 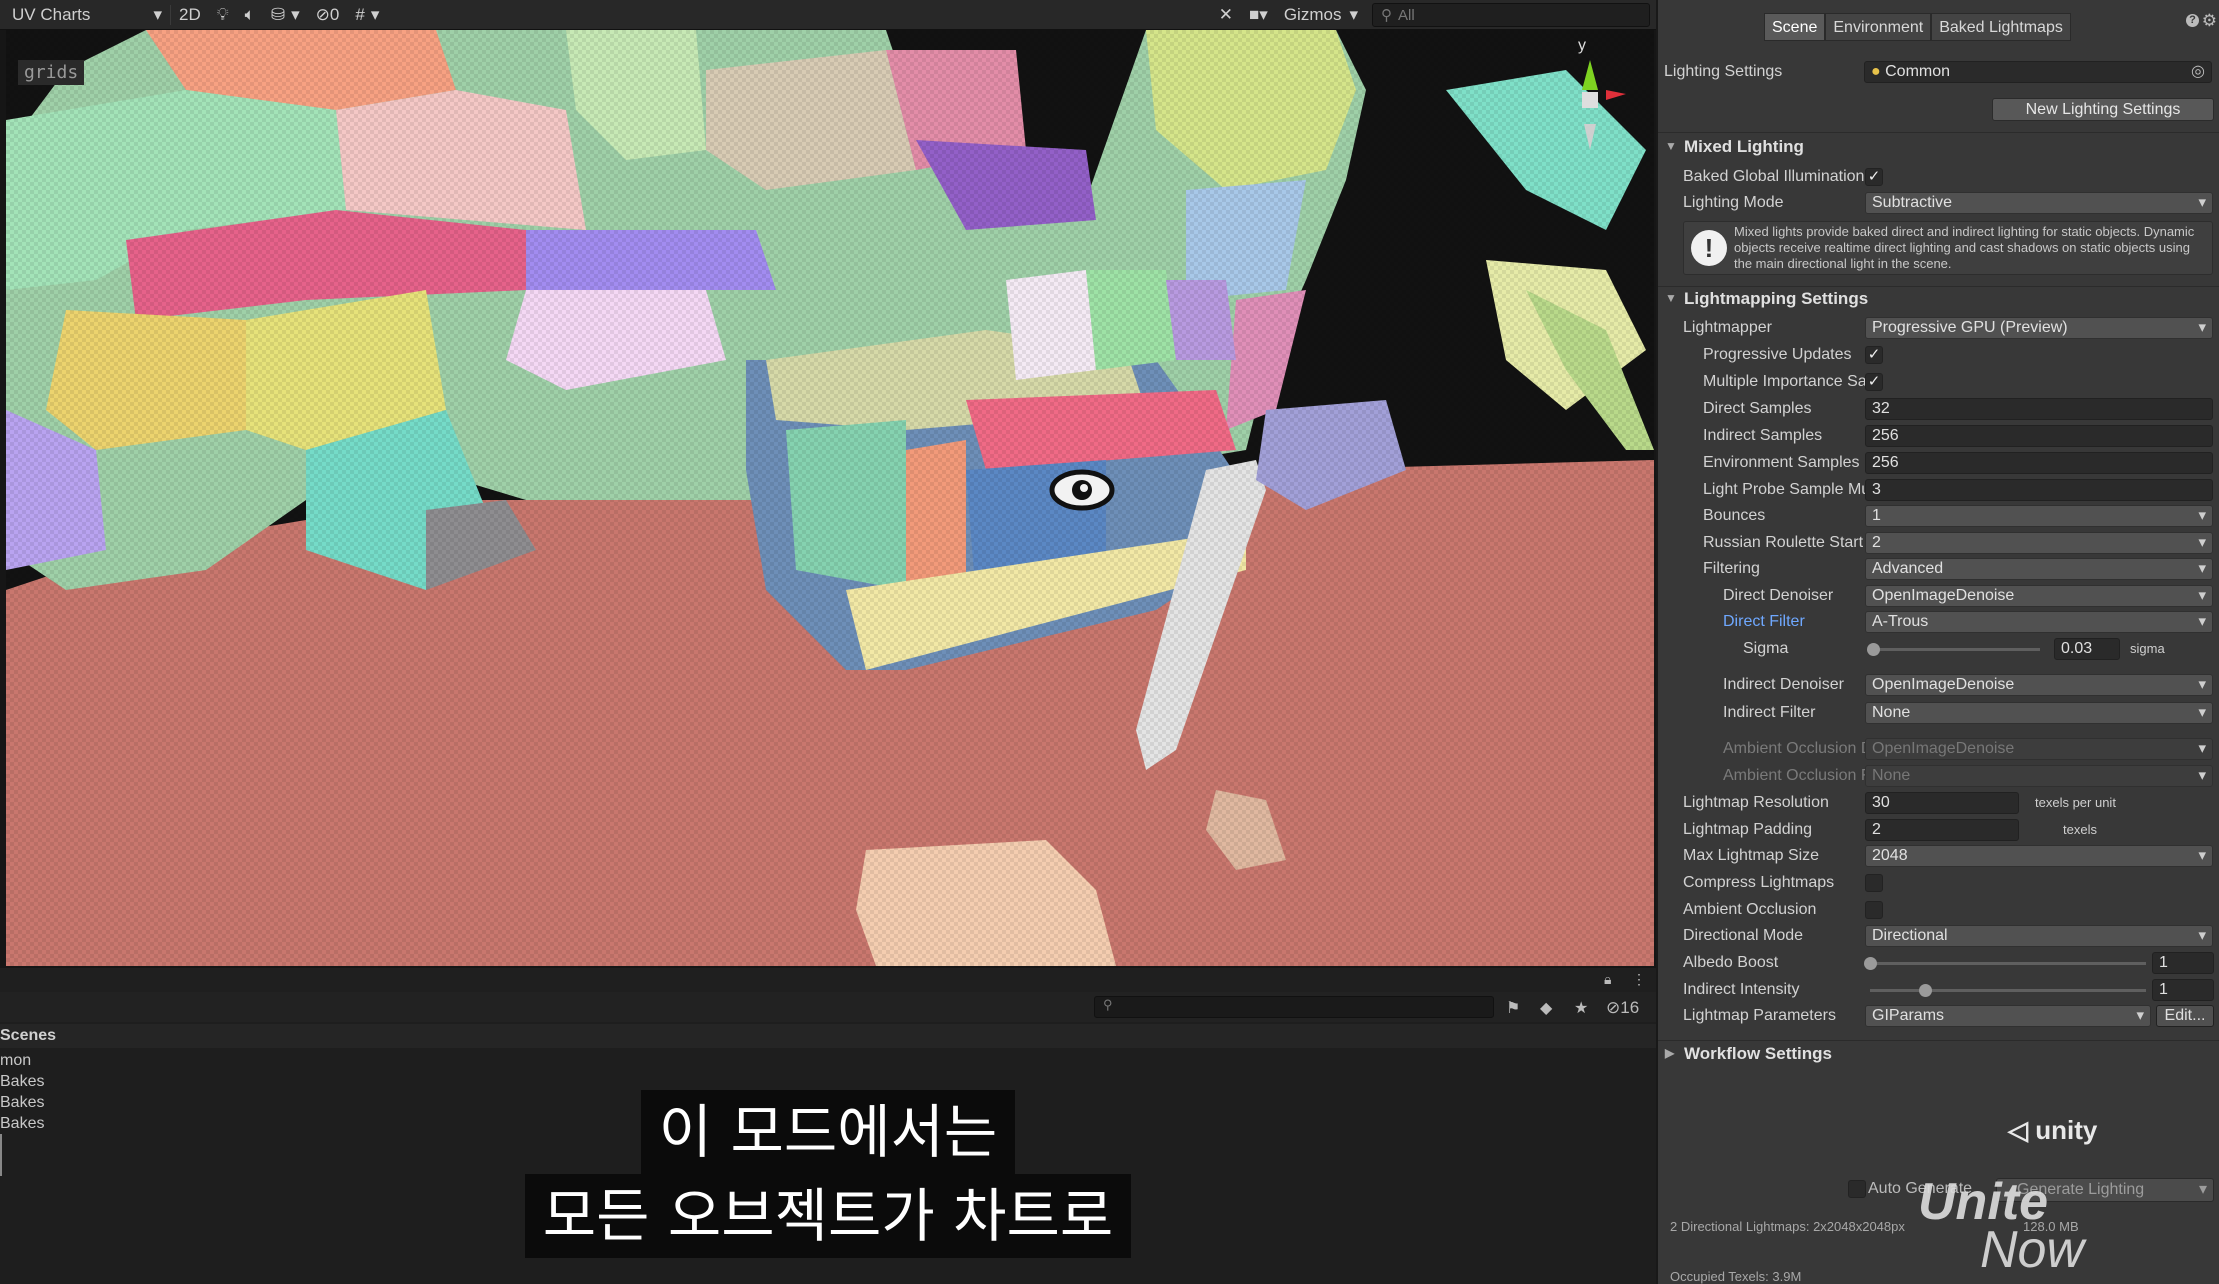 I want to click on mixed-lighting-title: Mixed Lighting, so click(x=1744, y=146).